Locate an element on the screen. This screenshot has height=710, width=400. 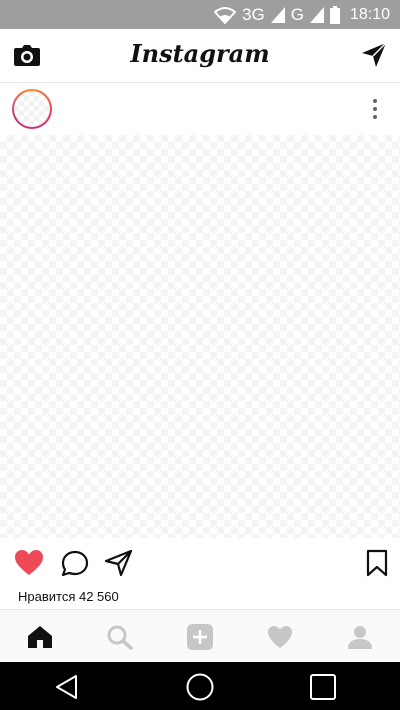
activity-heart-icon is located at coordinates (280, 637).